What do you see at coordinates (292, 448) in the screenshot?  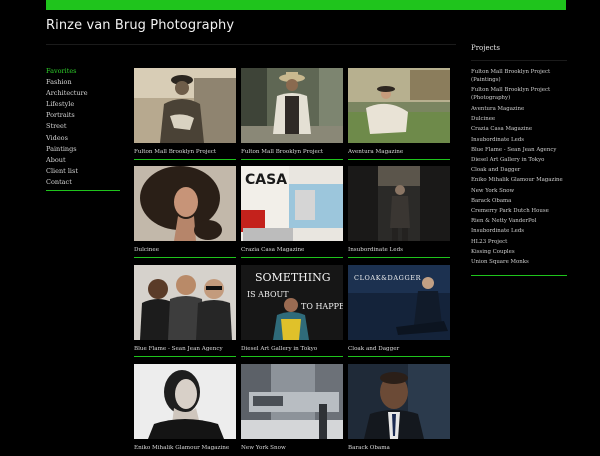 I see `gallery-caption: New York Snow` at bounding box center [292, 448].